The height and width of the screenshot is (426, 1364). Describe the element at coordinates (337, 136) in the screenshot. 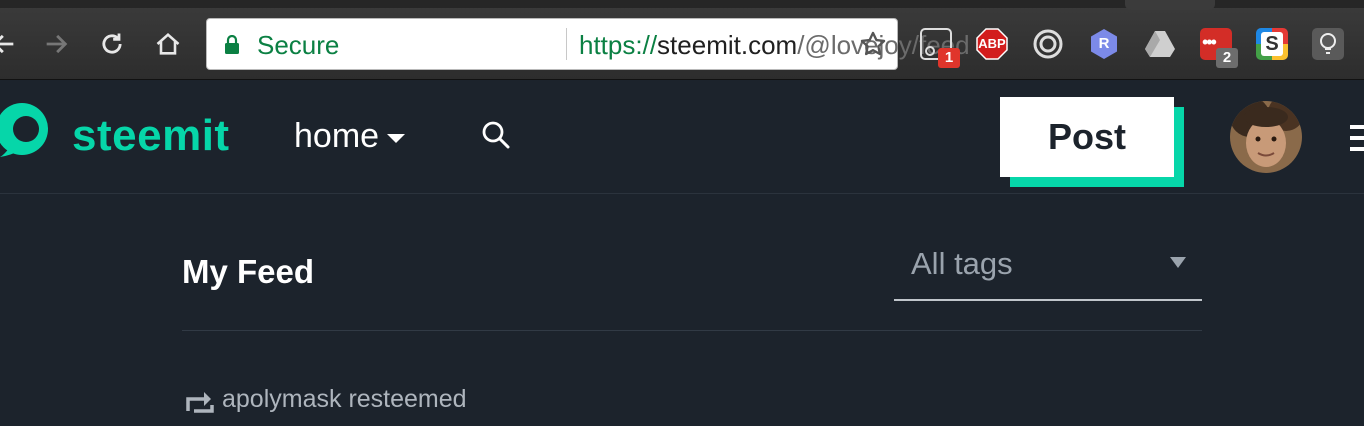

I see `home-label: home` at that location.